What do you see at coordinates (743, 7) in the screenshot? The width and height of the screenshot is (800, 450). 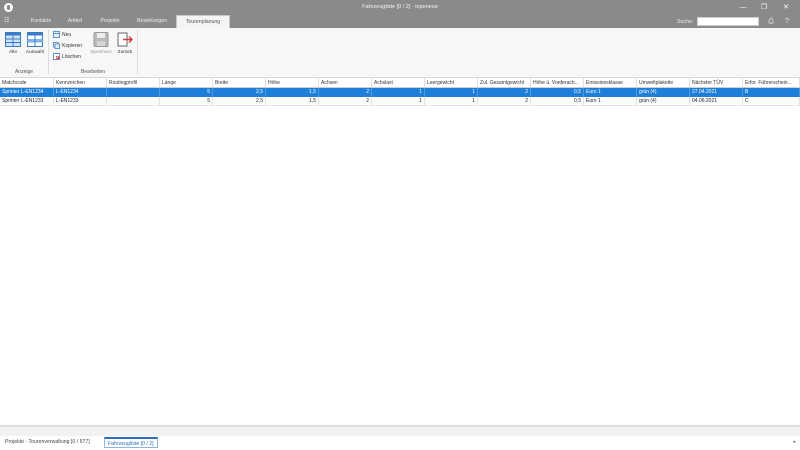 I see `minimize-button: —` at bounding box center [743, 7].